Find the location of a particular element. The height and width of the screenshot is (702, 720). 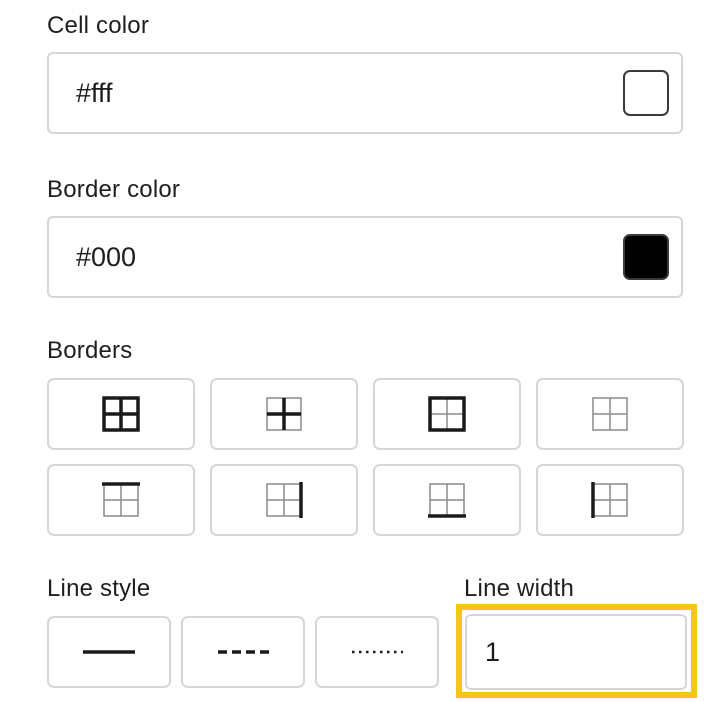

right-border-button is located at coordinates (284, 500).